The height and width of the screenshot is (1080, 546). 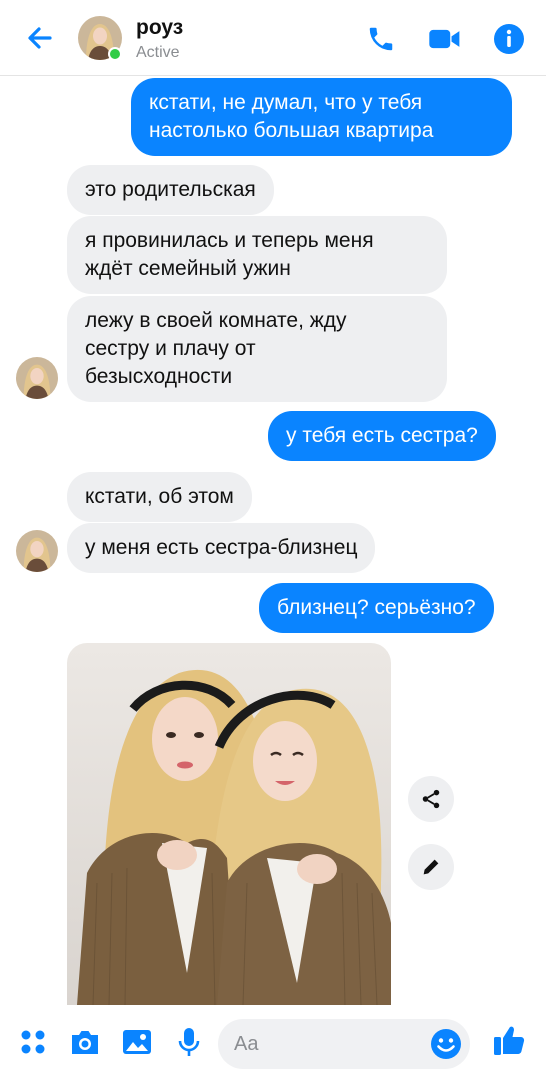 I want to click on message-incoming: кстати, об этом, so click(x=159, y=497).